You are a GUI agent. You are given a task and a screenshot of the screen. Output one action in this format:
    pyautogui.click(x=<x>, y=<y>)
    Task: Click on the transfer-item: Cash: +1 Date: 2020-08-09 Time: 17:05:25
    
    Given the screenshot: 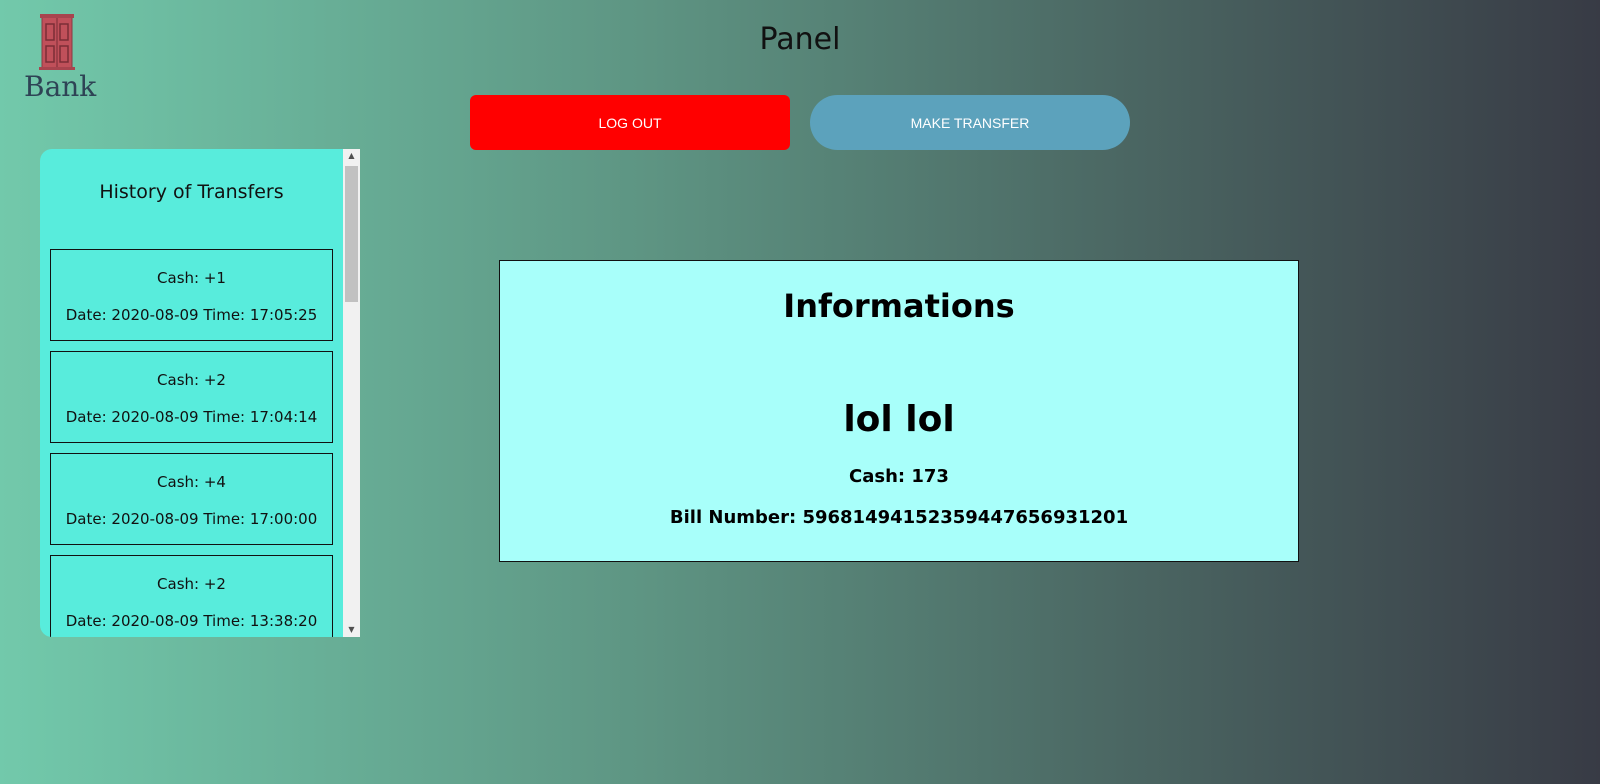 What is the action you would take?
    pyautogui.click(x=191, y=295)
    